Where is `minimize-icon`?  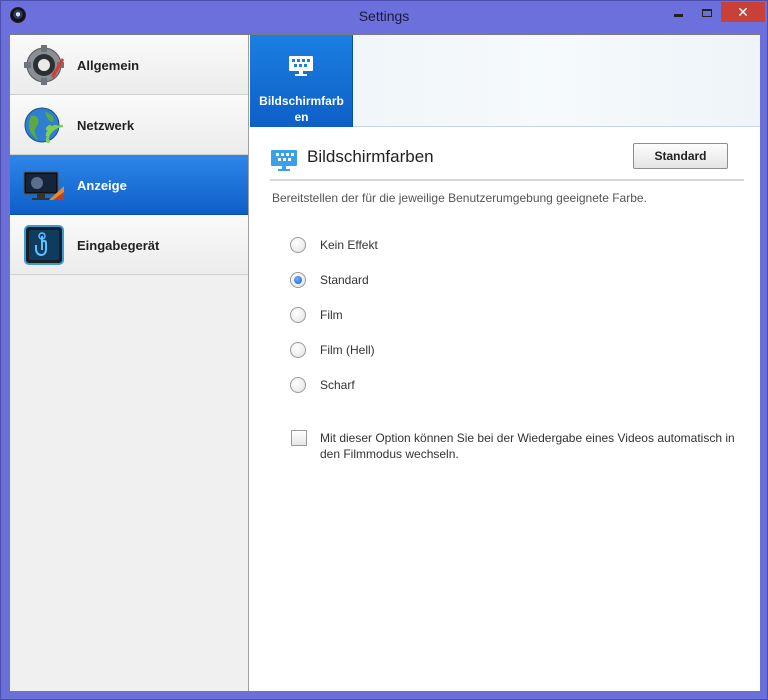
minimize-icon is located at coordinates (678, 16).